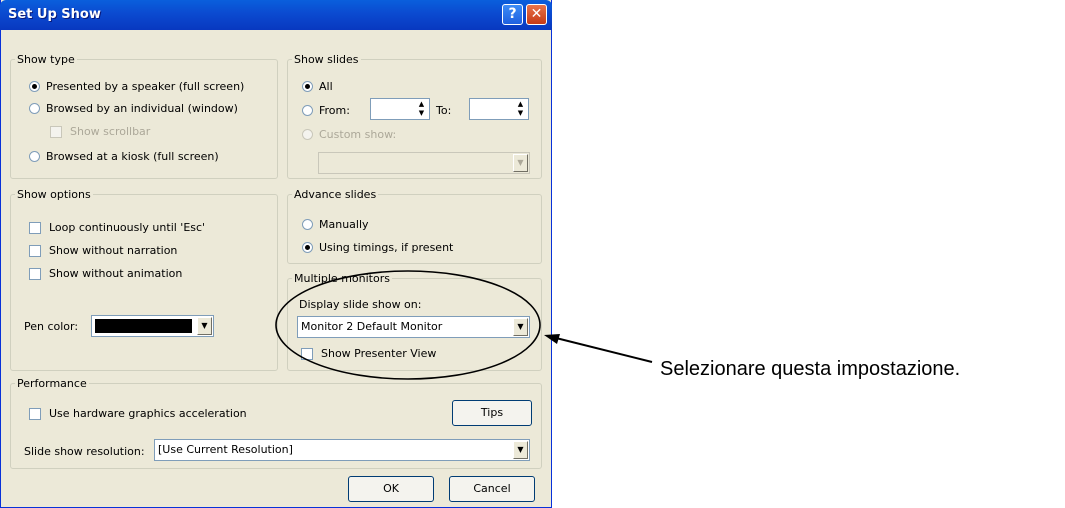 This screenshot has width=1065, height=508. What do you see at coordinates (600, 349) in the screenshot?
I see `annotation-arrow-line` at bounding box center [600, 349].